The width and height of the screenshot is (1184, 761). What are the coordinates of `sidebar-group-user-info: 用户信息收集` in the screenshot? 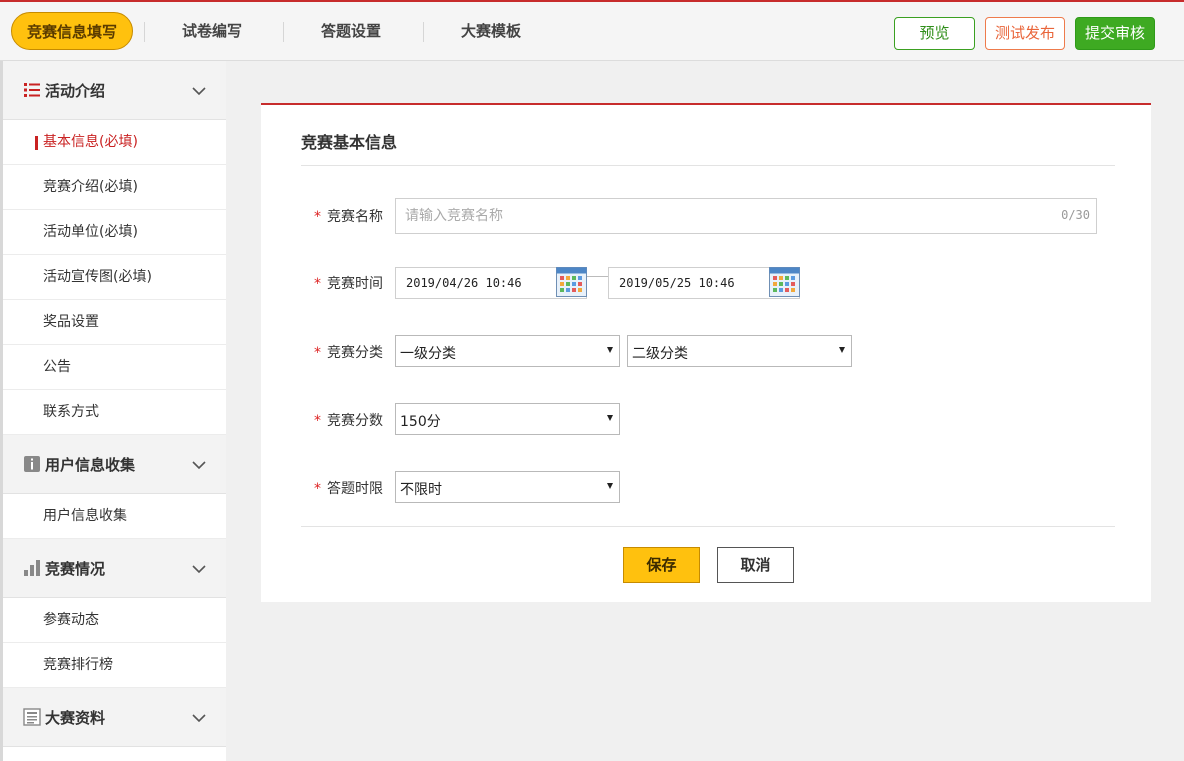 It's located at (114, 464).